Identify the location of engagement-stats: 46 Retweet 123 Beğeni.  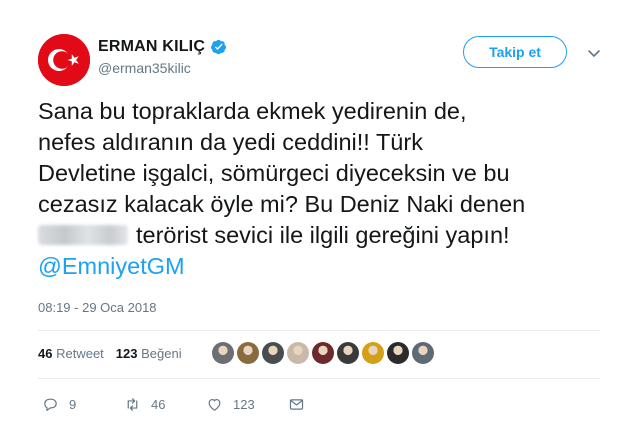
(110, 353).